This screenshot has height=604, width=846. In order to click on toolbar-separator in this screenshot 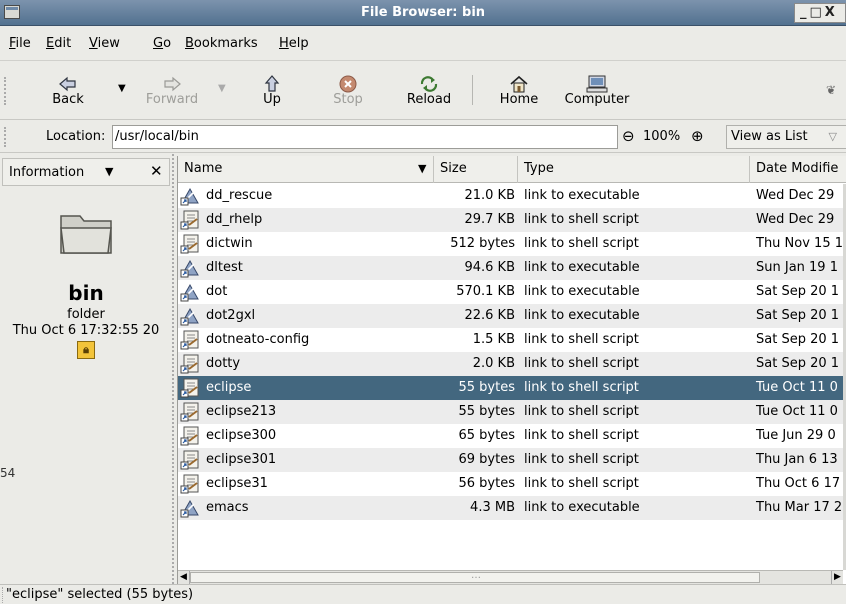, I will do `click(472, 90)`.